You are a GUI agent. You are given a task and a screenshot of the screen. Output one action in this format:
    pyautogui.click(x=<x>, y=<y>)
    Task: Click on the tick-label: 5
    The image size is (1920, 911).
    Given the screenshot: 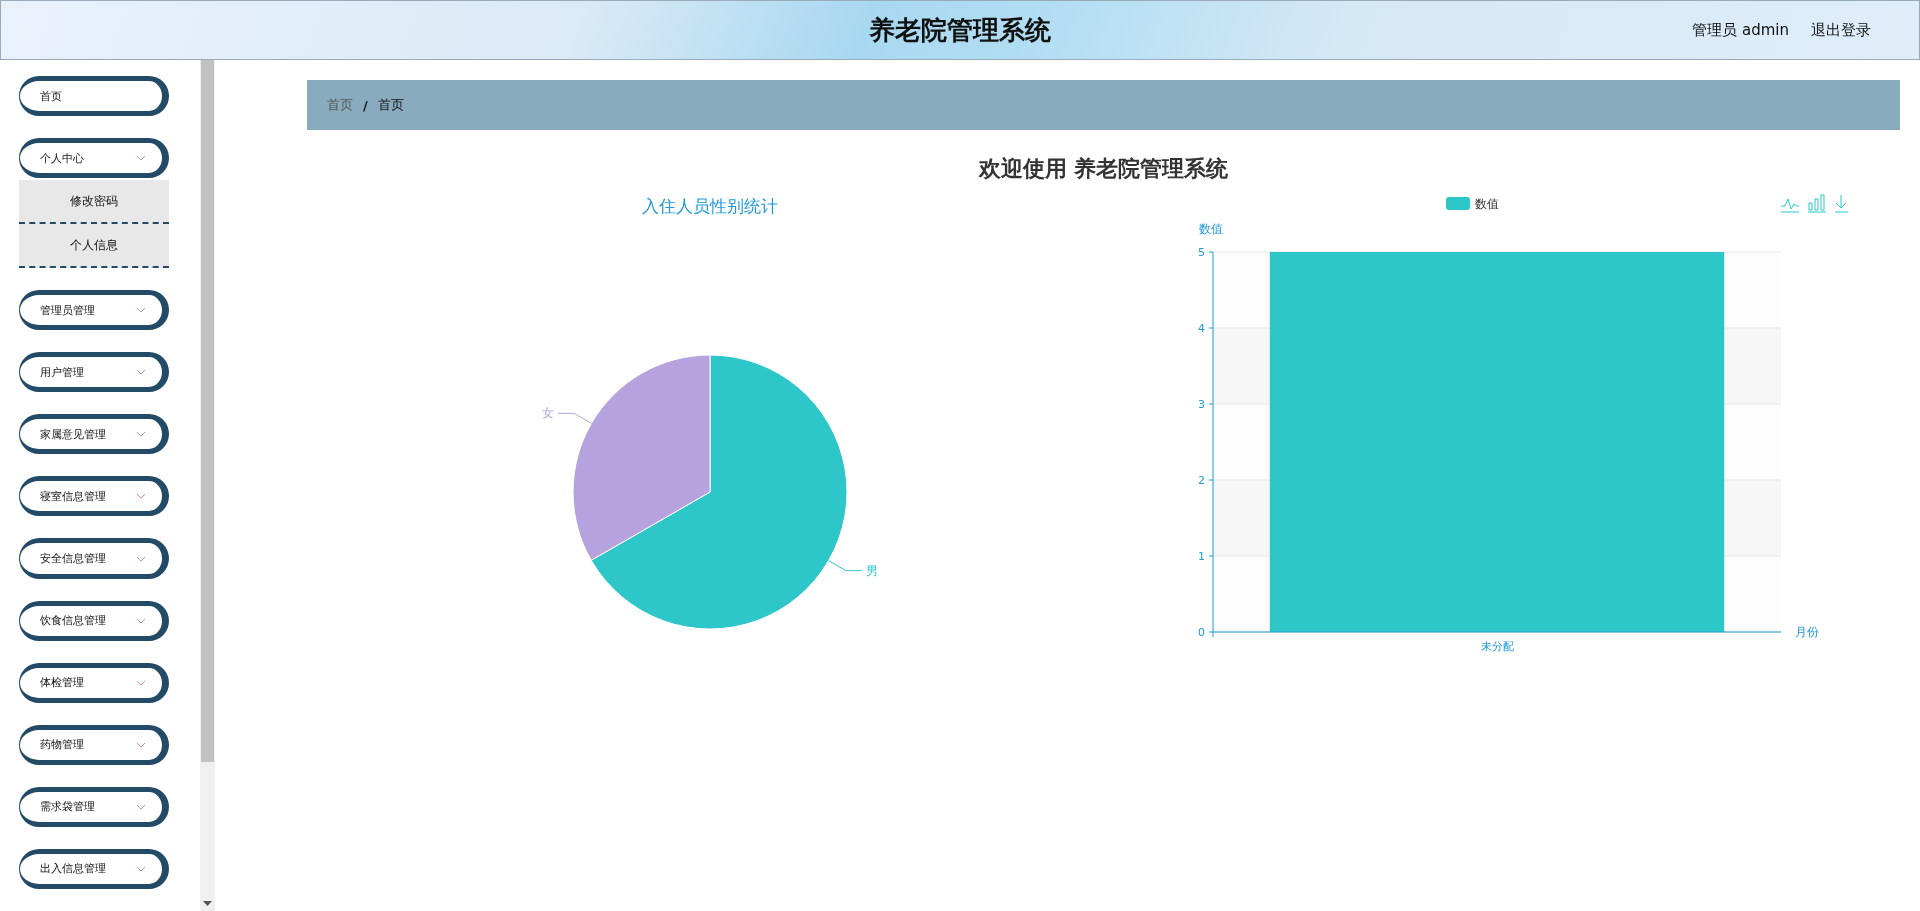 What is the action you would take?
    pyautogui.click(x=1201, y=252)
    